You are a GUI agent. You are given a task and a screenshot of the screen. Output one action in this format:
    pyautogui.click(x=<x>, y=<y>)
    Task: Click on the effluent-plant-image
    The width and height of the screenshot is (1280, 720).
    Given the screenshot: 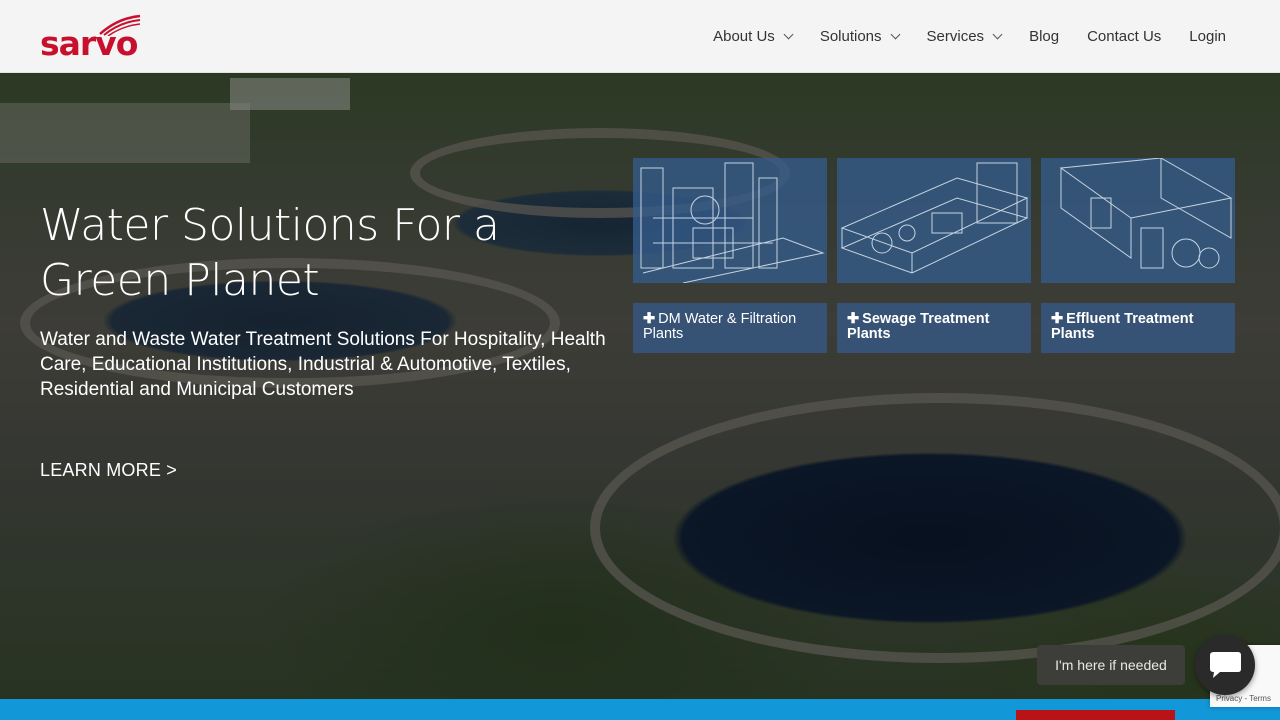 What is the action you would take?
    pyautogui.click(x=1138, y=220)
    